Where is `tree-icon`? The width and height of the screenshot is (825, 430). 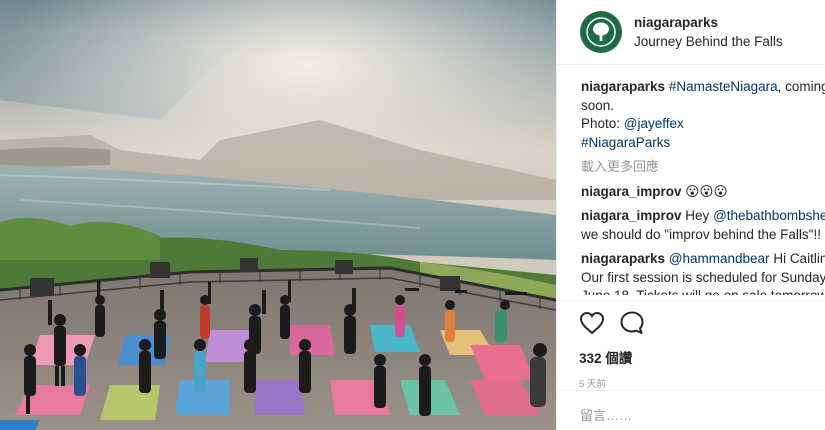 tree-icon is located at coordinates (601, 32).